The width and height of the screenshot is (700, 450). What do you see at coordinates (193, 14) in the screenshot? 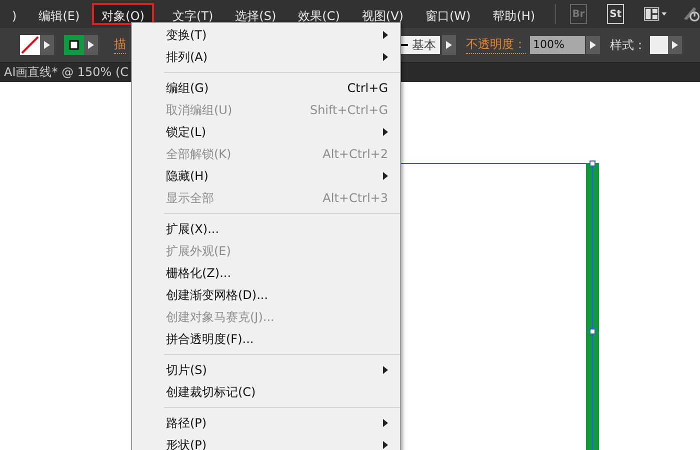
I see `menu-bar-item: 文字(T)` at bounding box center [193, 14].